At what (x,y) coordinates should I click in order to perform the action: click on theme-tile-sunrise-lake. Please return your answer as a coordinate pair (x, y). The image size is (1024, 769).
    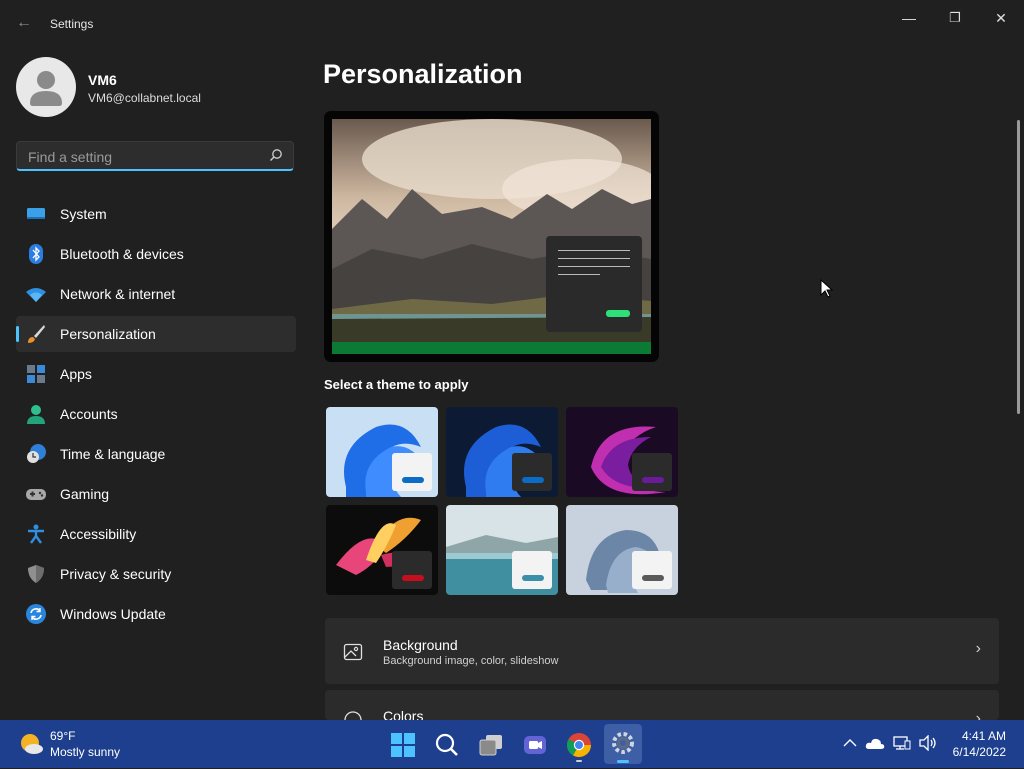
    Looking at the image, I should click on (502, 550).